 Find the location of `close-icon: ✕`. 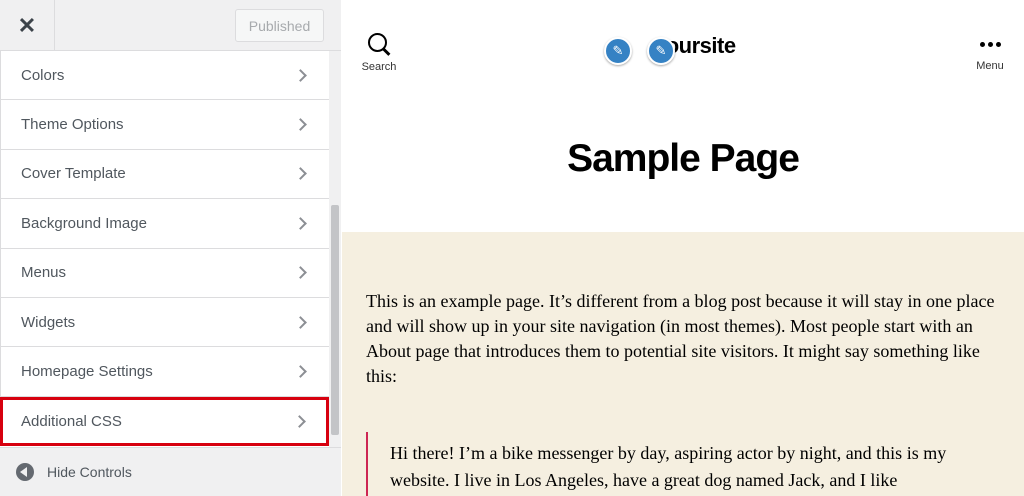

close-icon: ✕ is located at coordinates (27, 25).